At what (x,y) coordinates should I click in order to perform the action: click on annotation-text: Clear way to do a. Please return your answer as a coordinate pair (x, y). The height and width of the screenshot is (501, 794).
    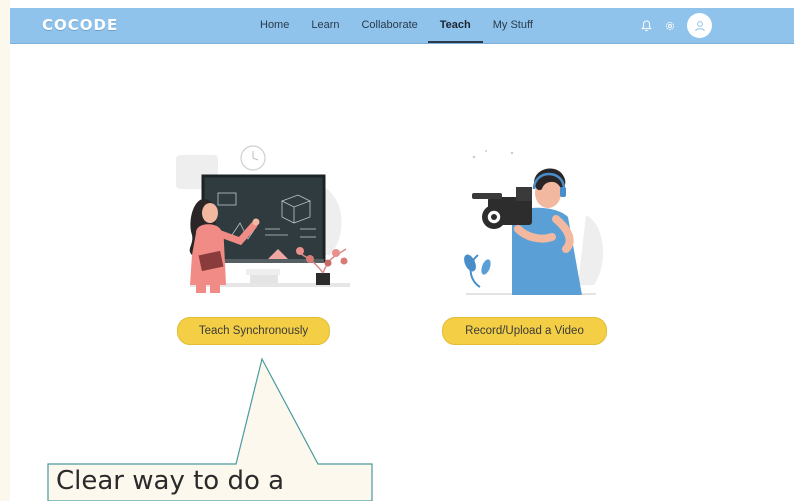
    Looking at the image, I should click on (170, 481).